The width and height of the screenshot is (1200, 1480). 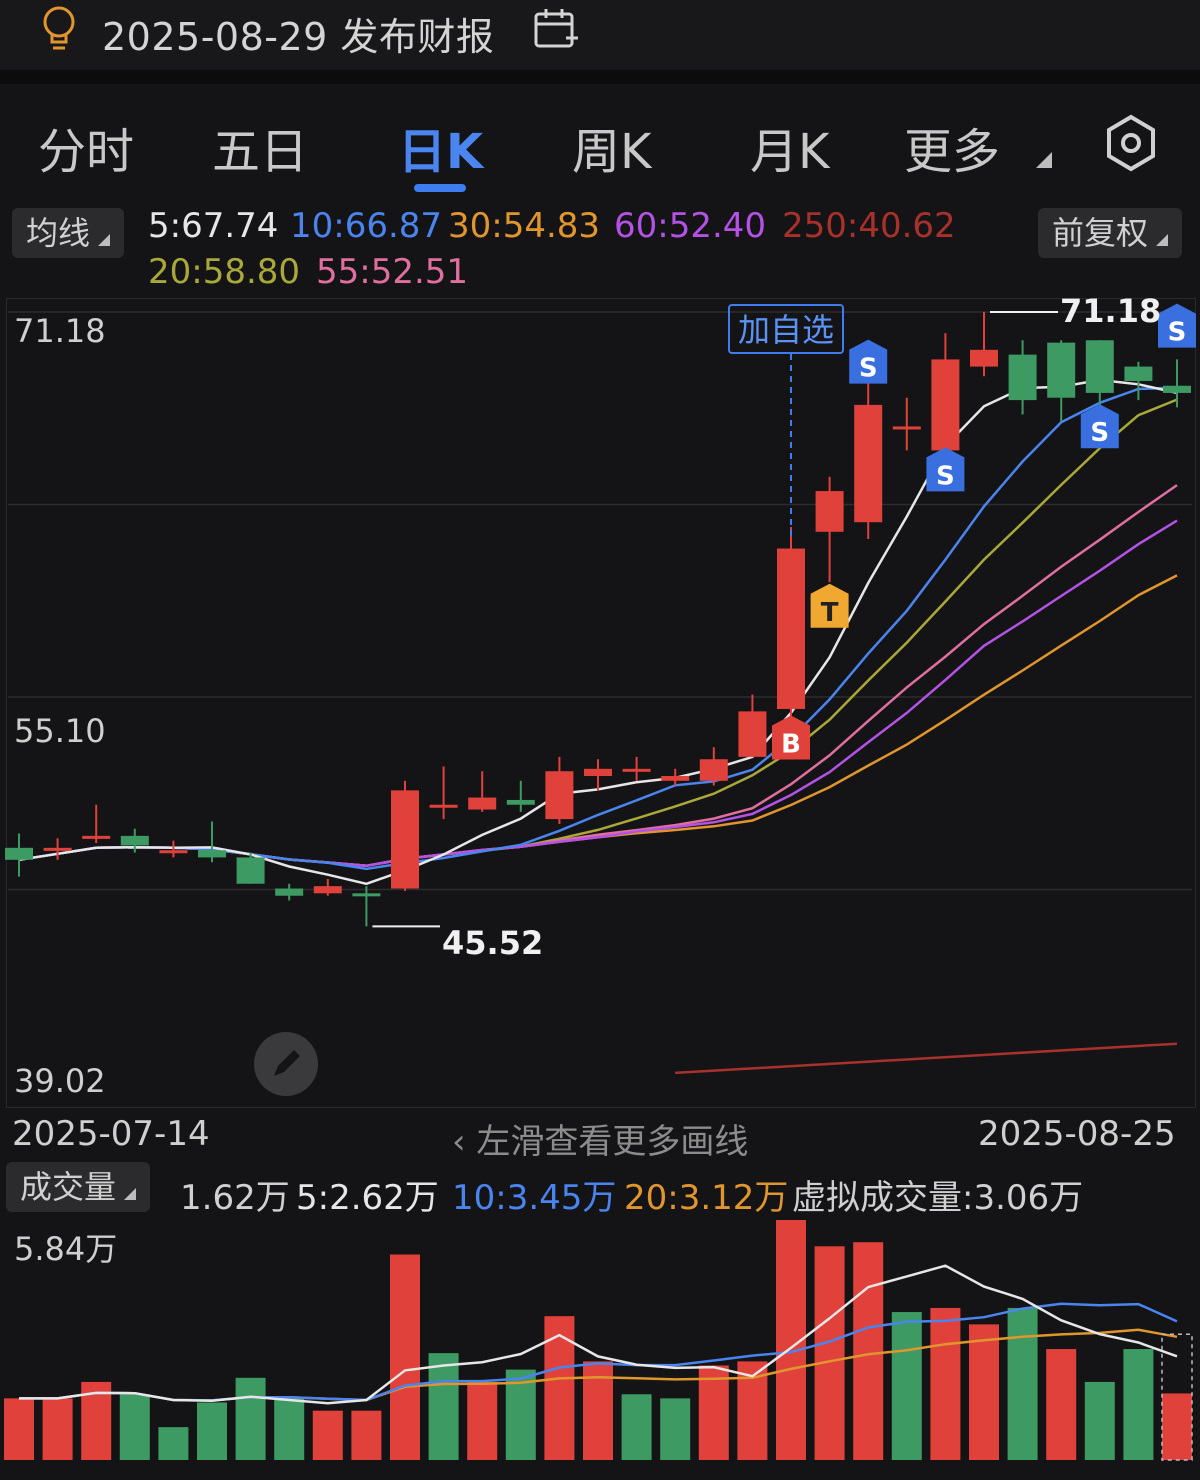 I want to click on add-watchlist-marker: 加自选, so click(x=786, y=329).